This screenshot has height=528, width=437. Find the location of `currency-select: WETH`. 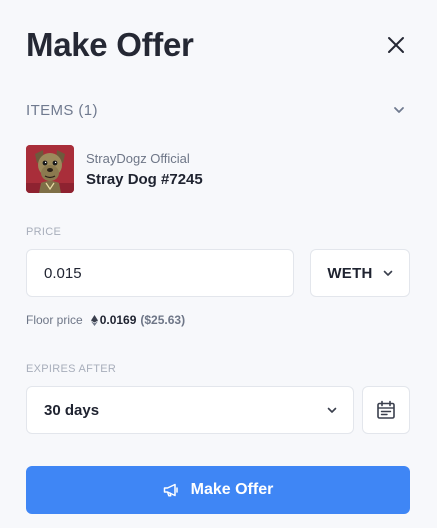

currency-select: WETH is located at coordinates (360, 273).